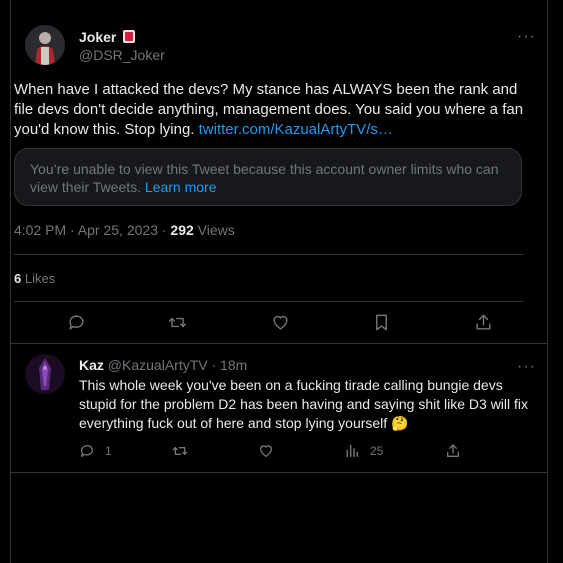 The height and width of the screenshot is (563, 563). I want to click on retweet-action, so click(180, 451).